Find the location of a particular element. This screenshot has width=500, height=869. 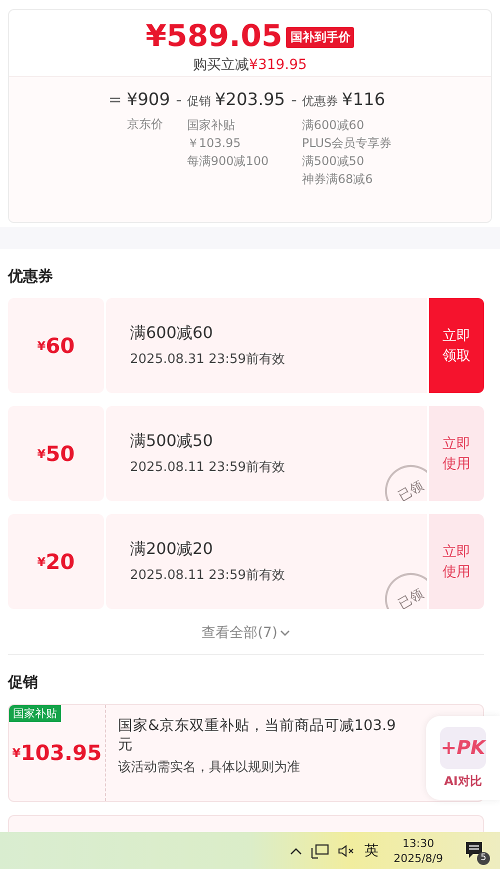

final-price: ¥589.05 is located at coordinates (214, 37).